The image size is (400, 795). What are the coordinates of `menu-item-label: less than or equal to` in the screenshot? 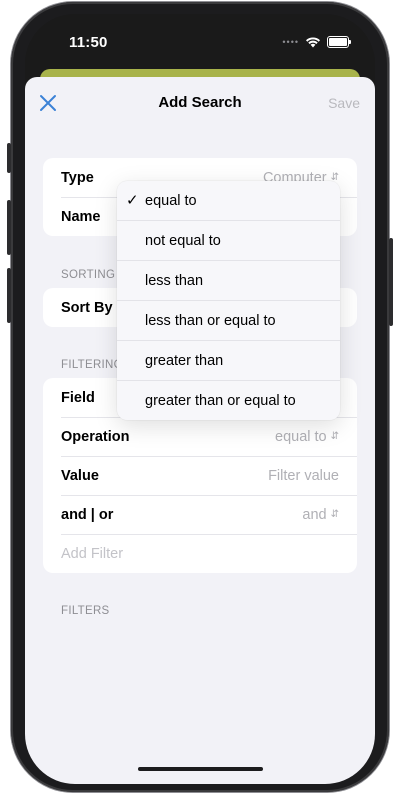 It's located at (210, 321).